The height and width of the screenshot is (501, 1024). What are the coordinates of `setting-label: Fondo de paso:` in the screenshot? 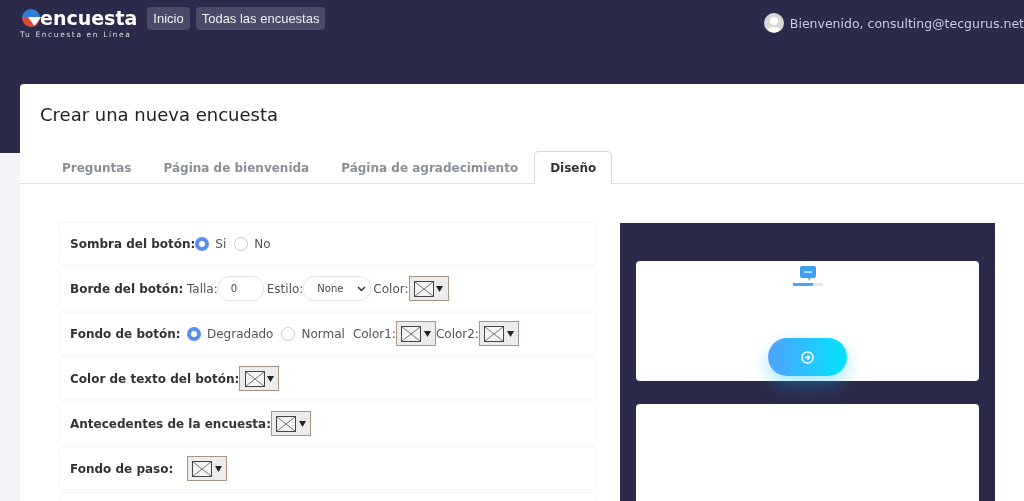 It's located at (122, 468).